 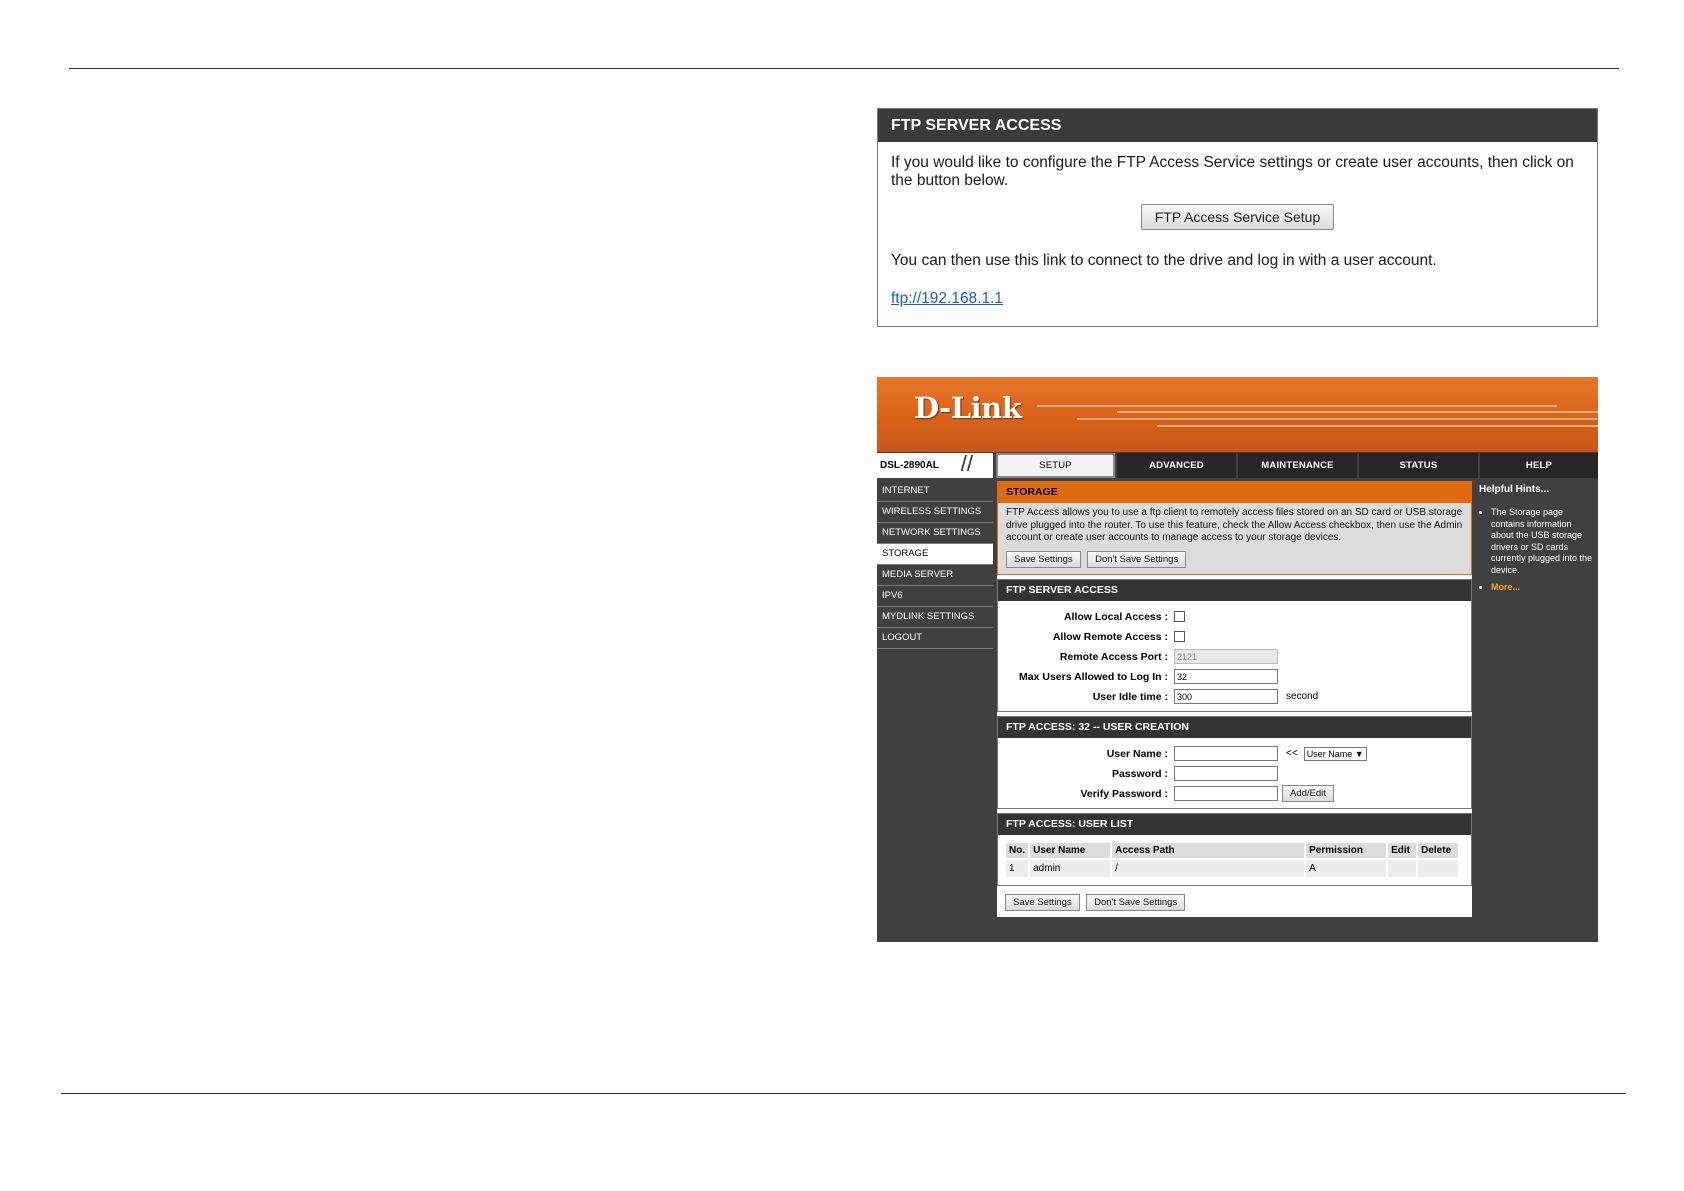 I want to click on arrow-text: <<, so click(x=1292, y=753).